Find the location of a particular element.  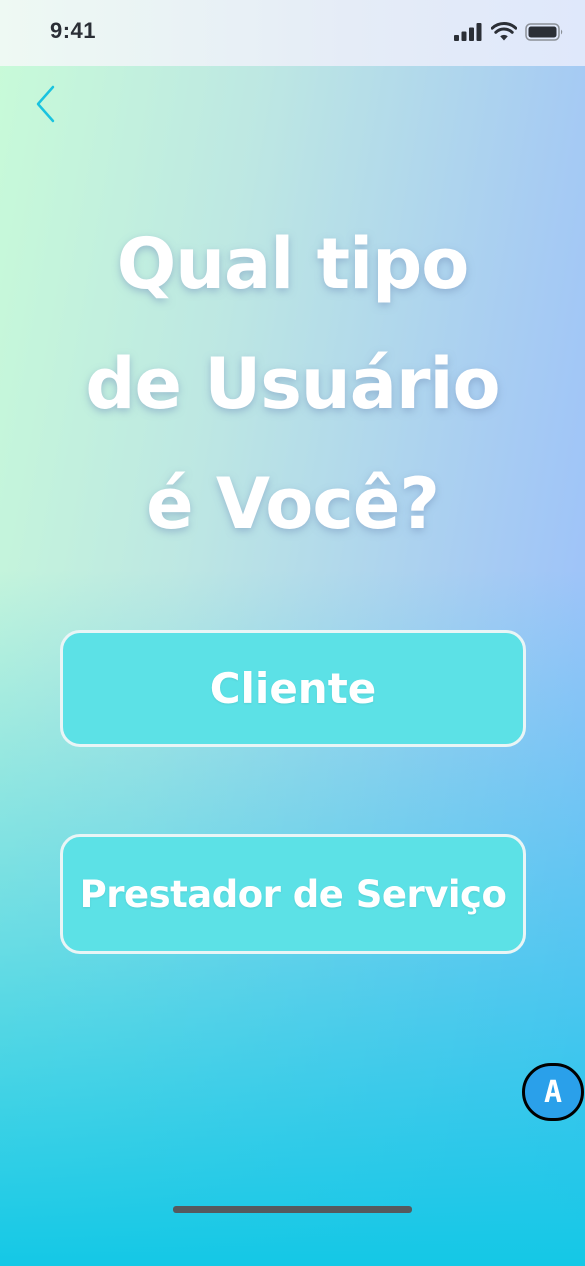

cellular-signal-icon is located at coordinates (468, 34).